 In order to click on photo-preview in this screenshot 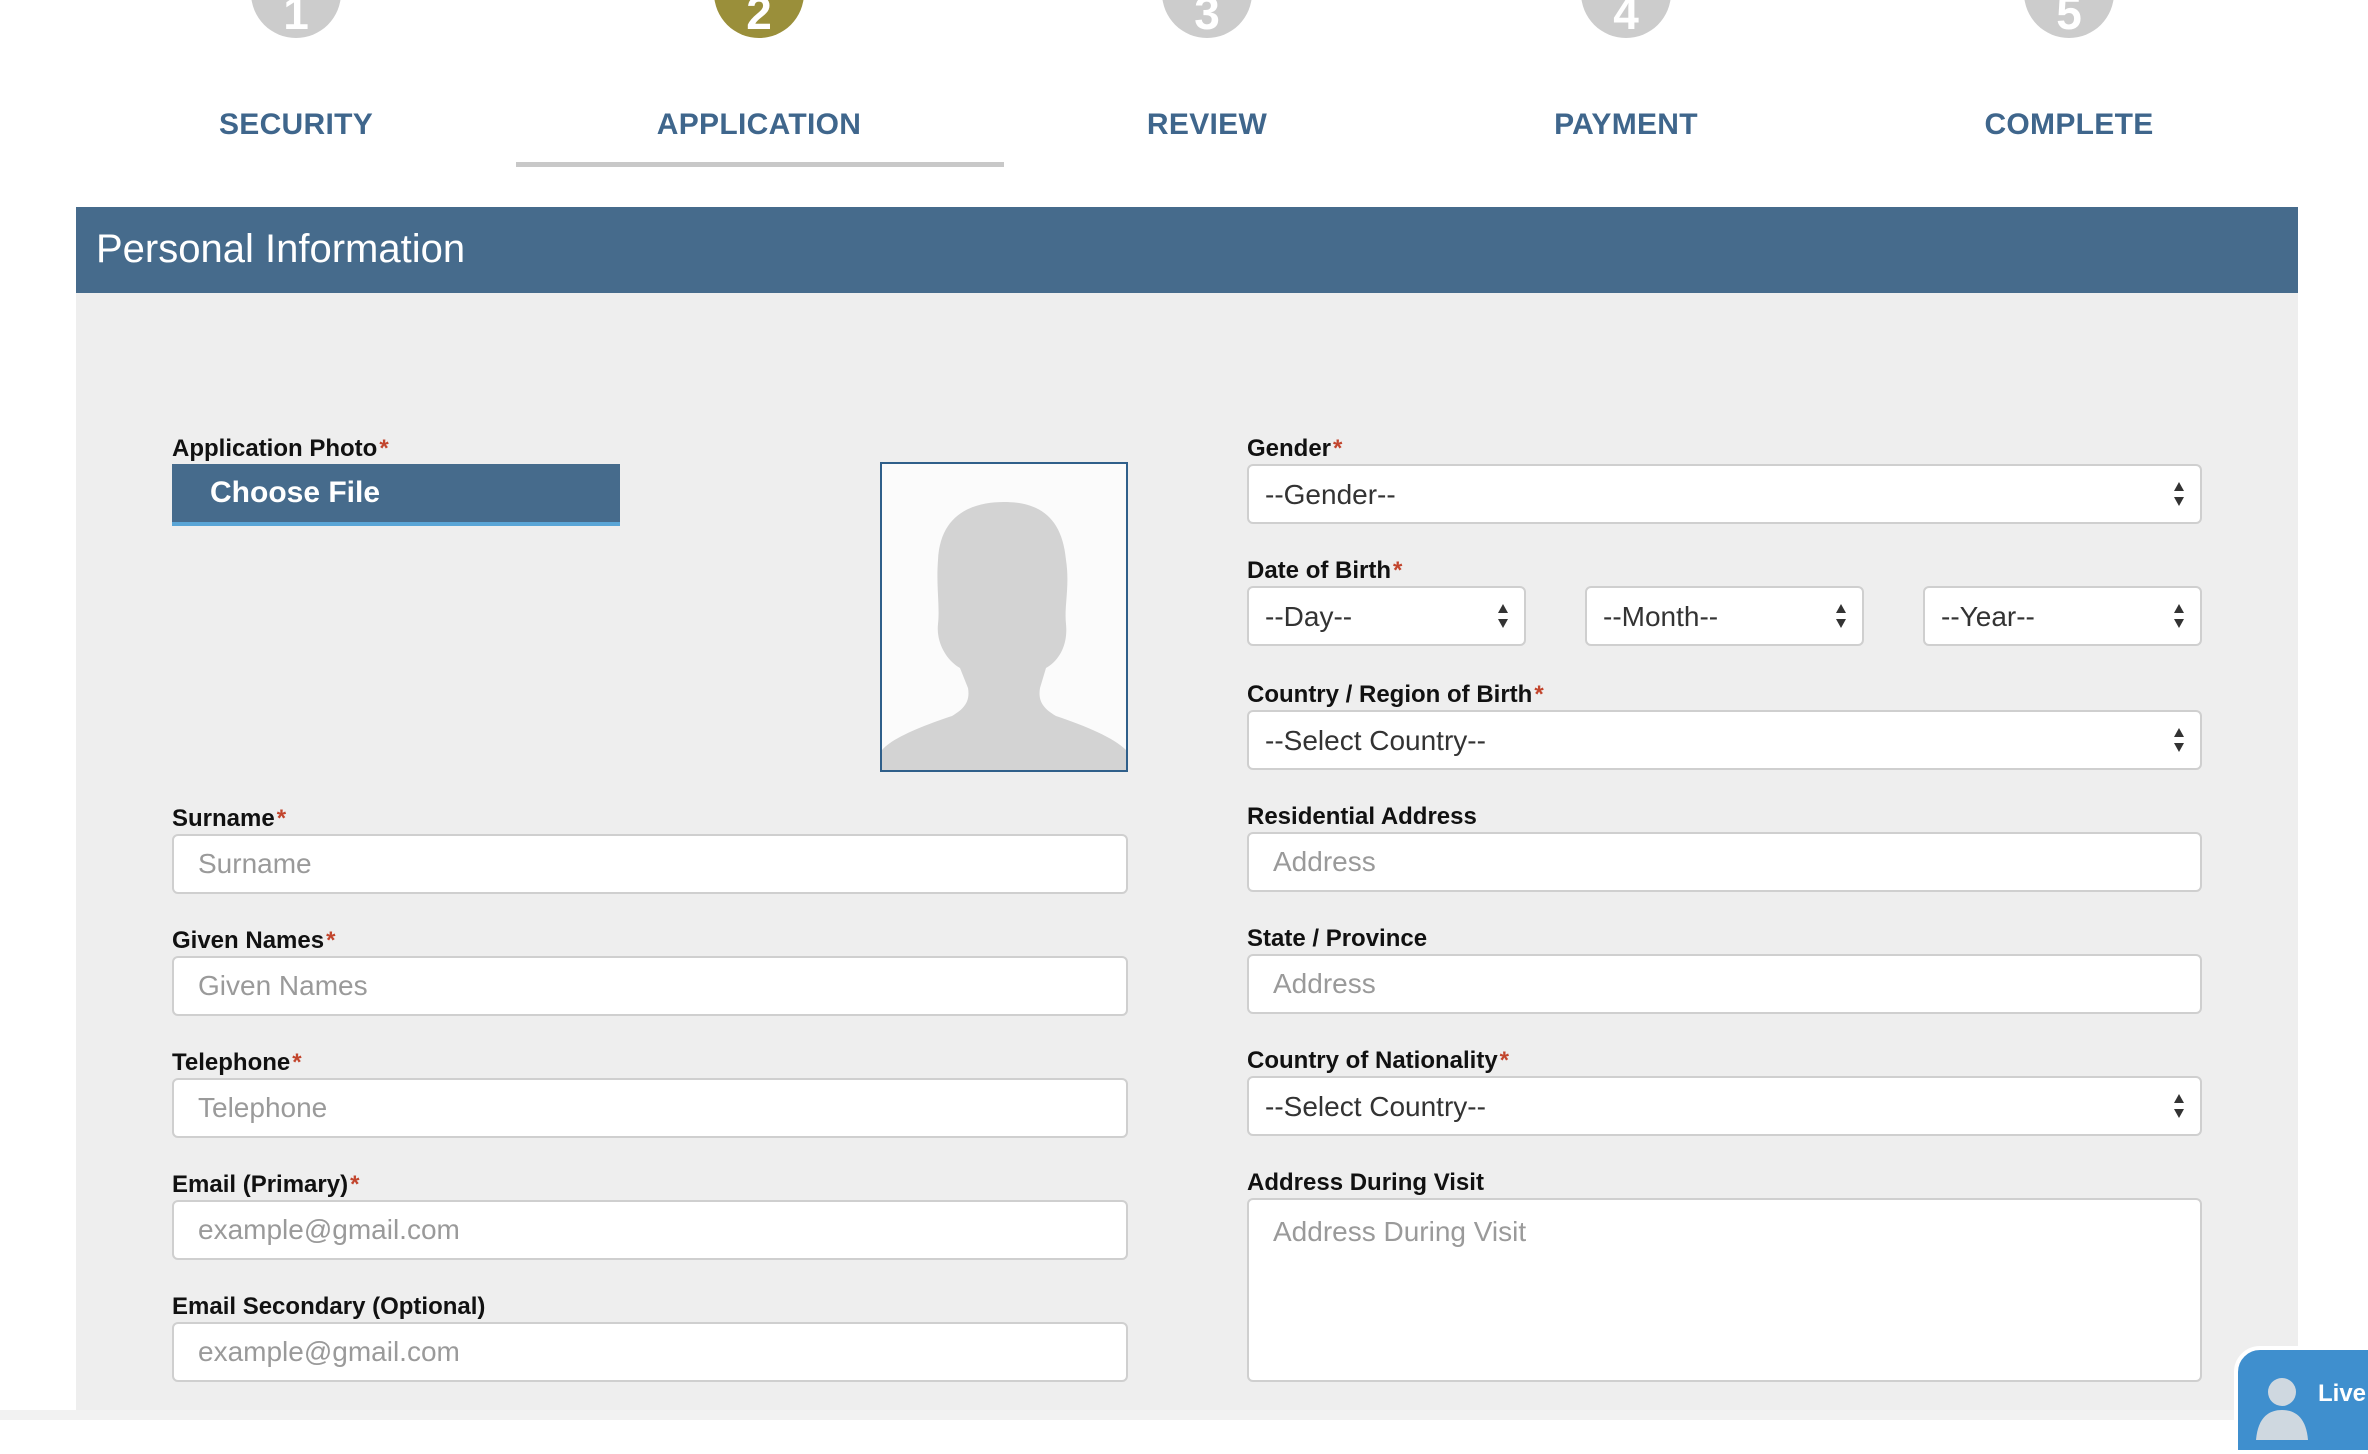, I will do `click(1004, 617)`.